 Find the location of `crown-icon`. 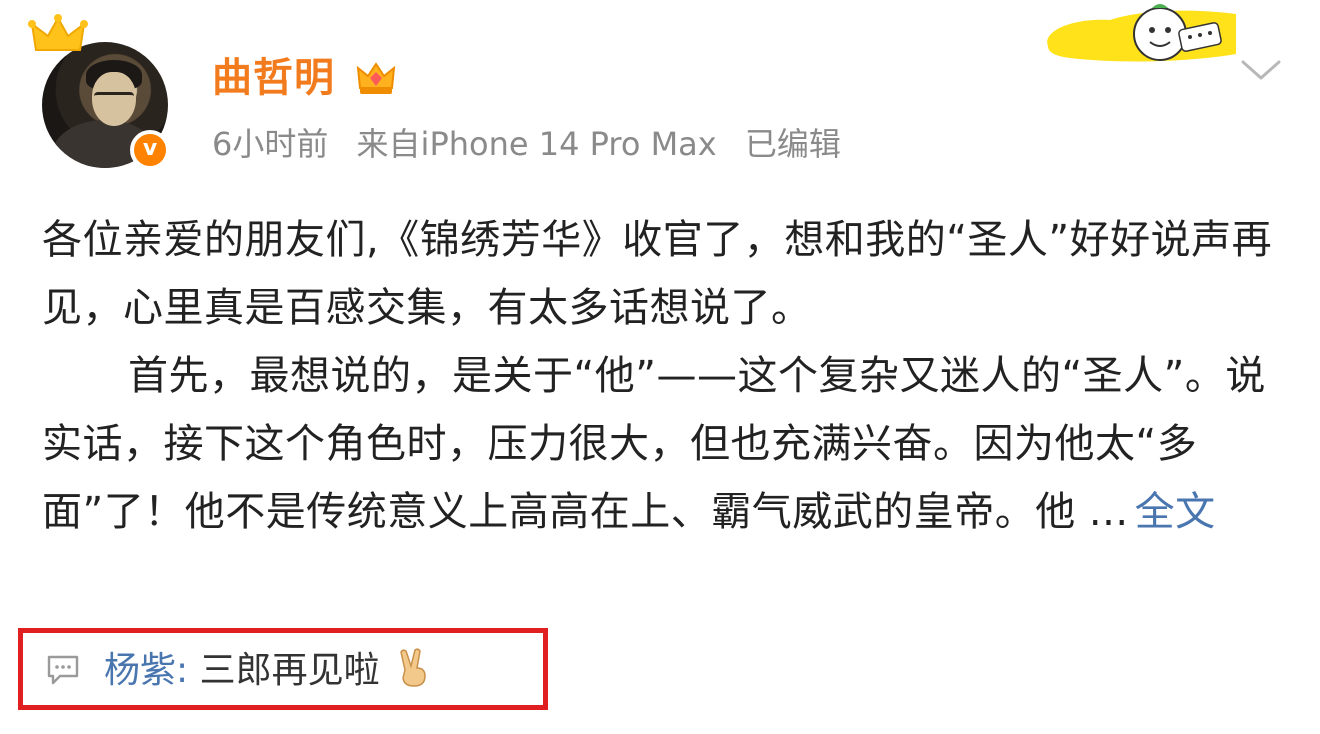

crown-icon is located at coordinates (58, 32).